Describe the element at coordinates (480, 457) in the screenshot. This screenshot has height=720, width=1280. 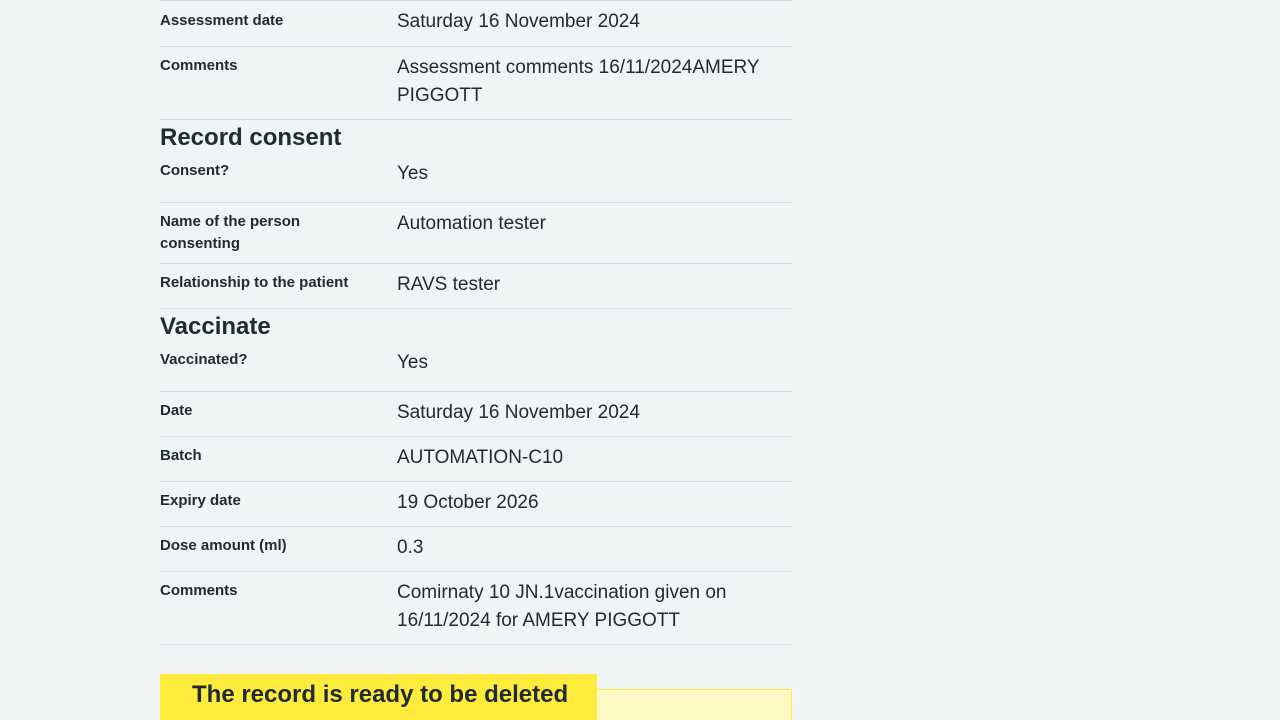
I see `summary-value: AUTOMATION-C10` at that location.